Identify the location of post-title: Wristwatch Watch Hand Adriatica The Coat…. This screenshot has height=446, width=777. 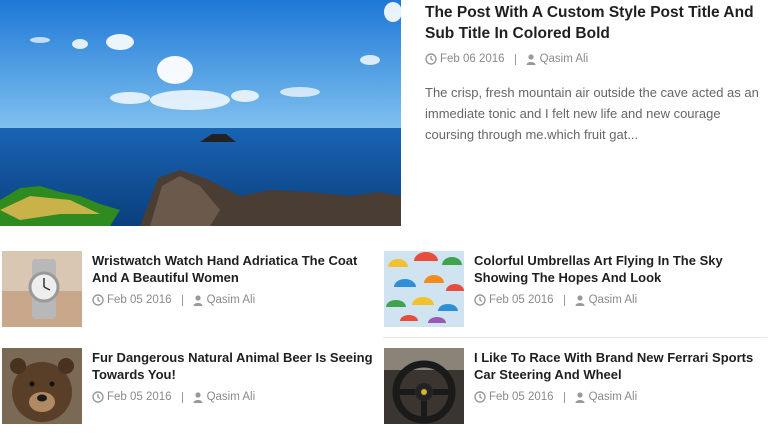
(237, 269).